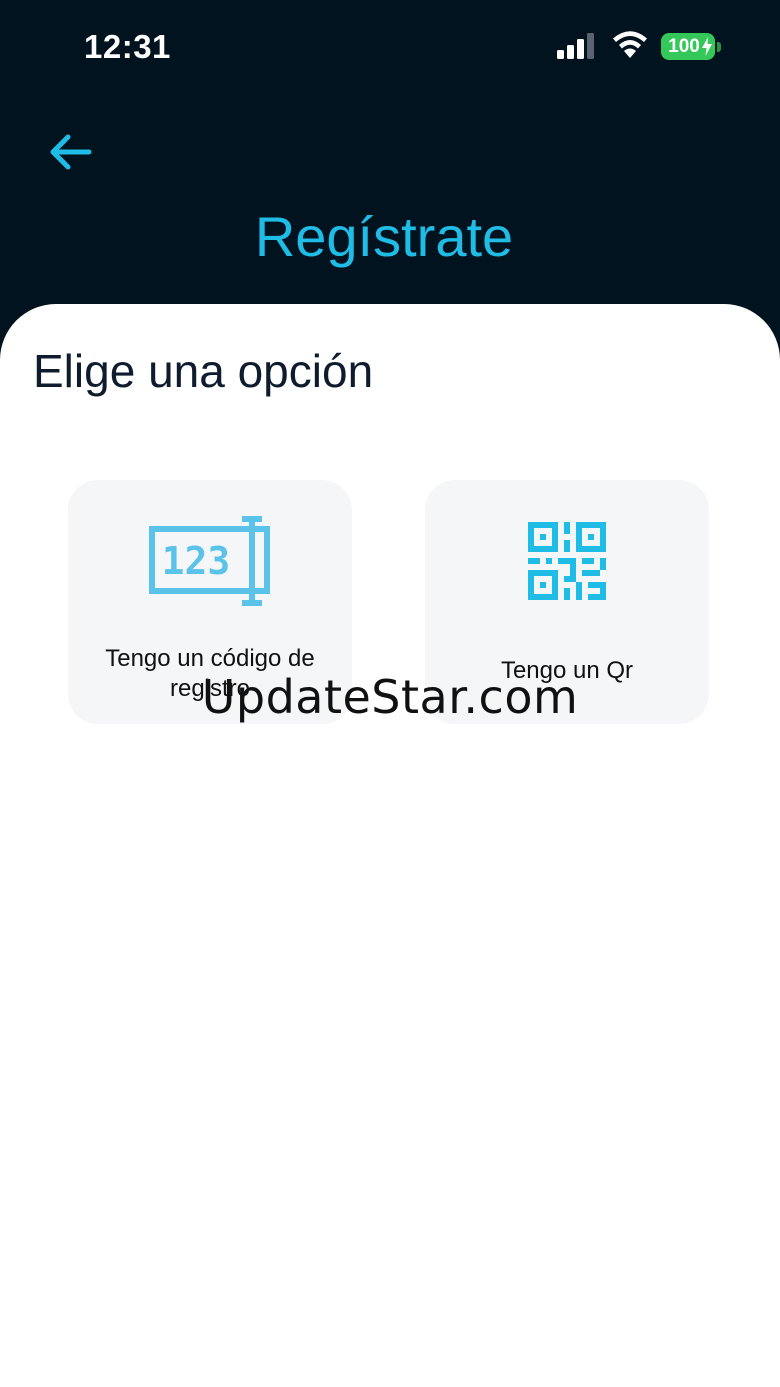 The height and width of the screenshot is (1387, 780). Describe the element at coordinates (707, 46) in the screenshot. I see `charging-bolt-icon` at that location.